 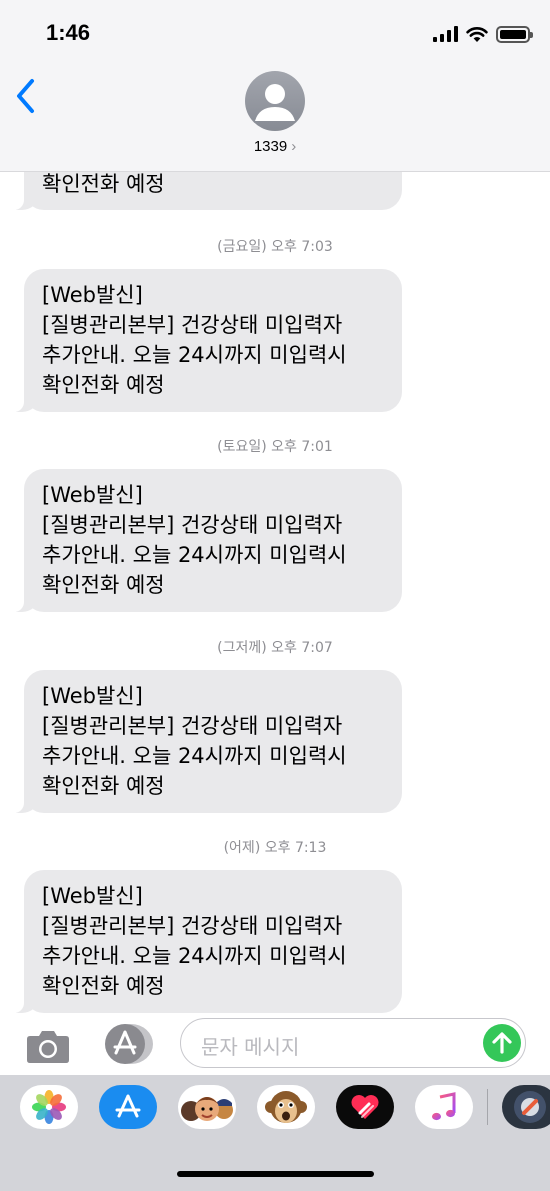 I want to click on conversation-header: 1:46 1339 ›, so click(x=275, y=86).